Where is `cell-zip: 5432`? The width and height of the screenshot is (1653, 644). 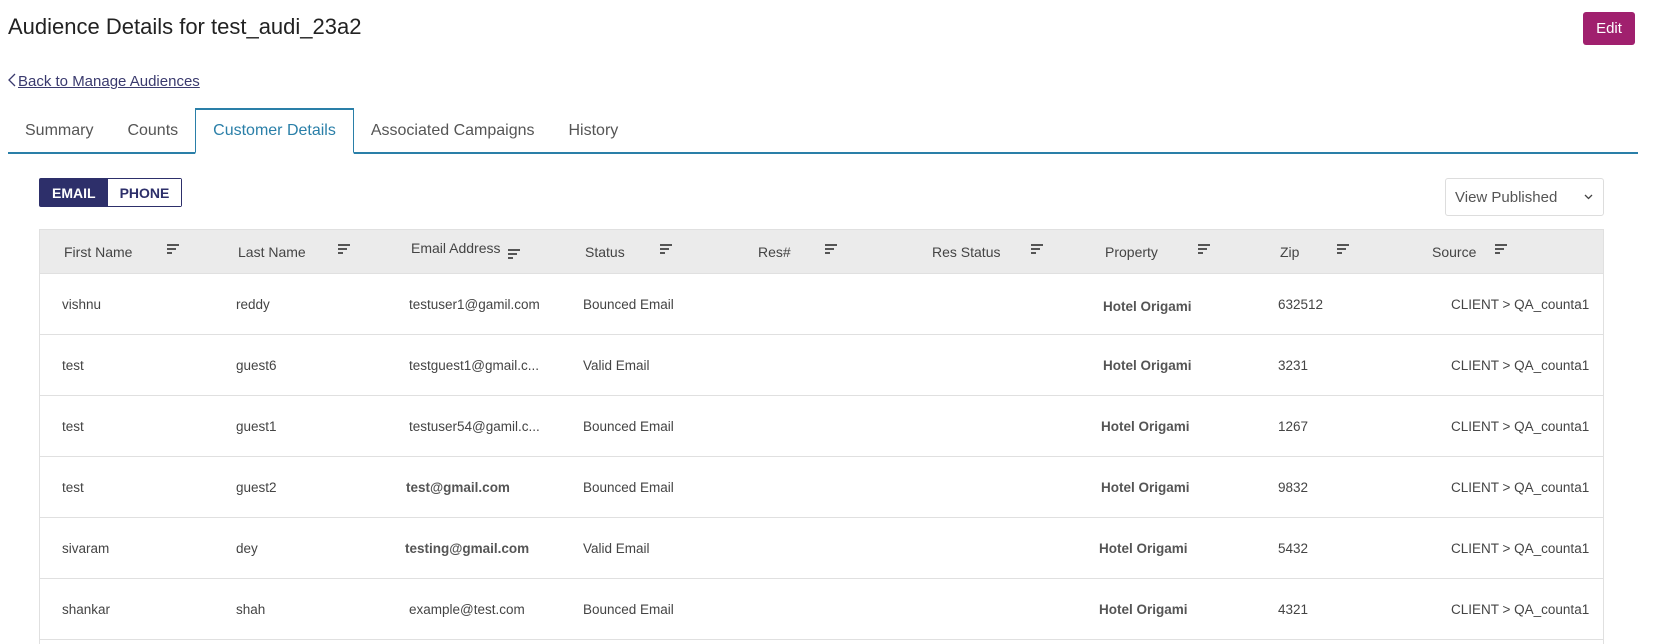
cell-zip: 5432 is located at coordinates (1293, 548).